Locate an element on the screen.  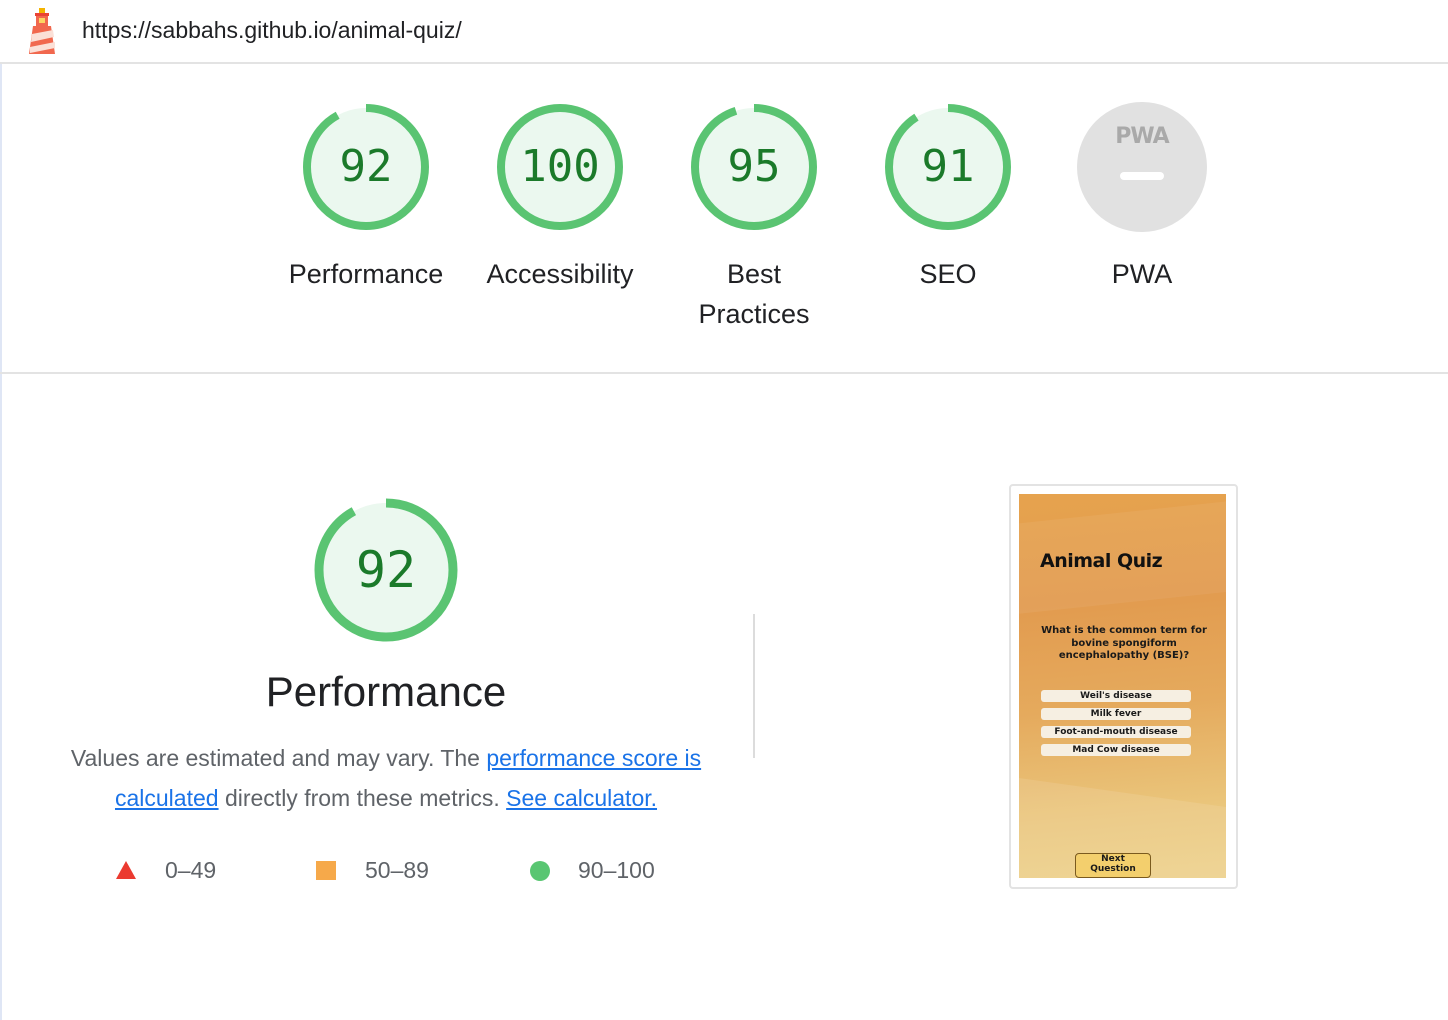
quiz-title: Animal Quiz is located at coordinates (1101, 561).